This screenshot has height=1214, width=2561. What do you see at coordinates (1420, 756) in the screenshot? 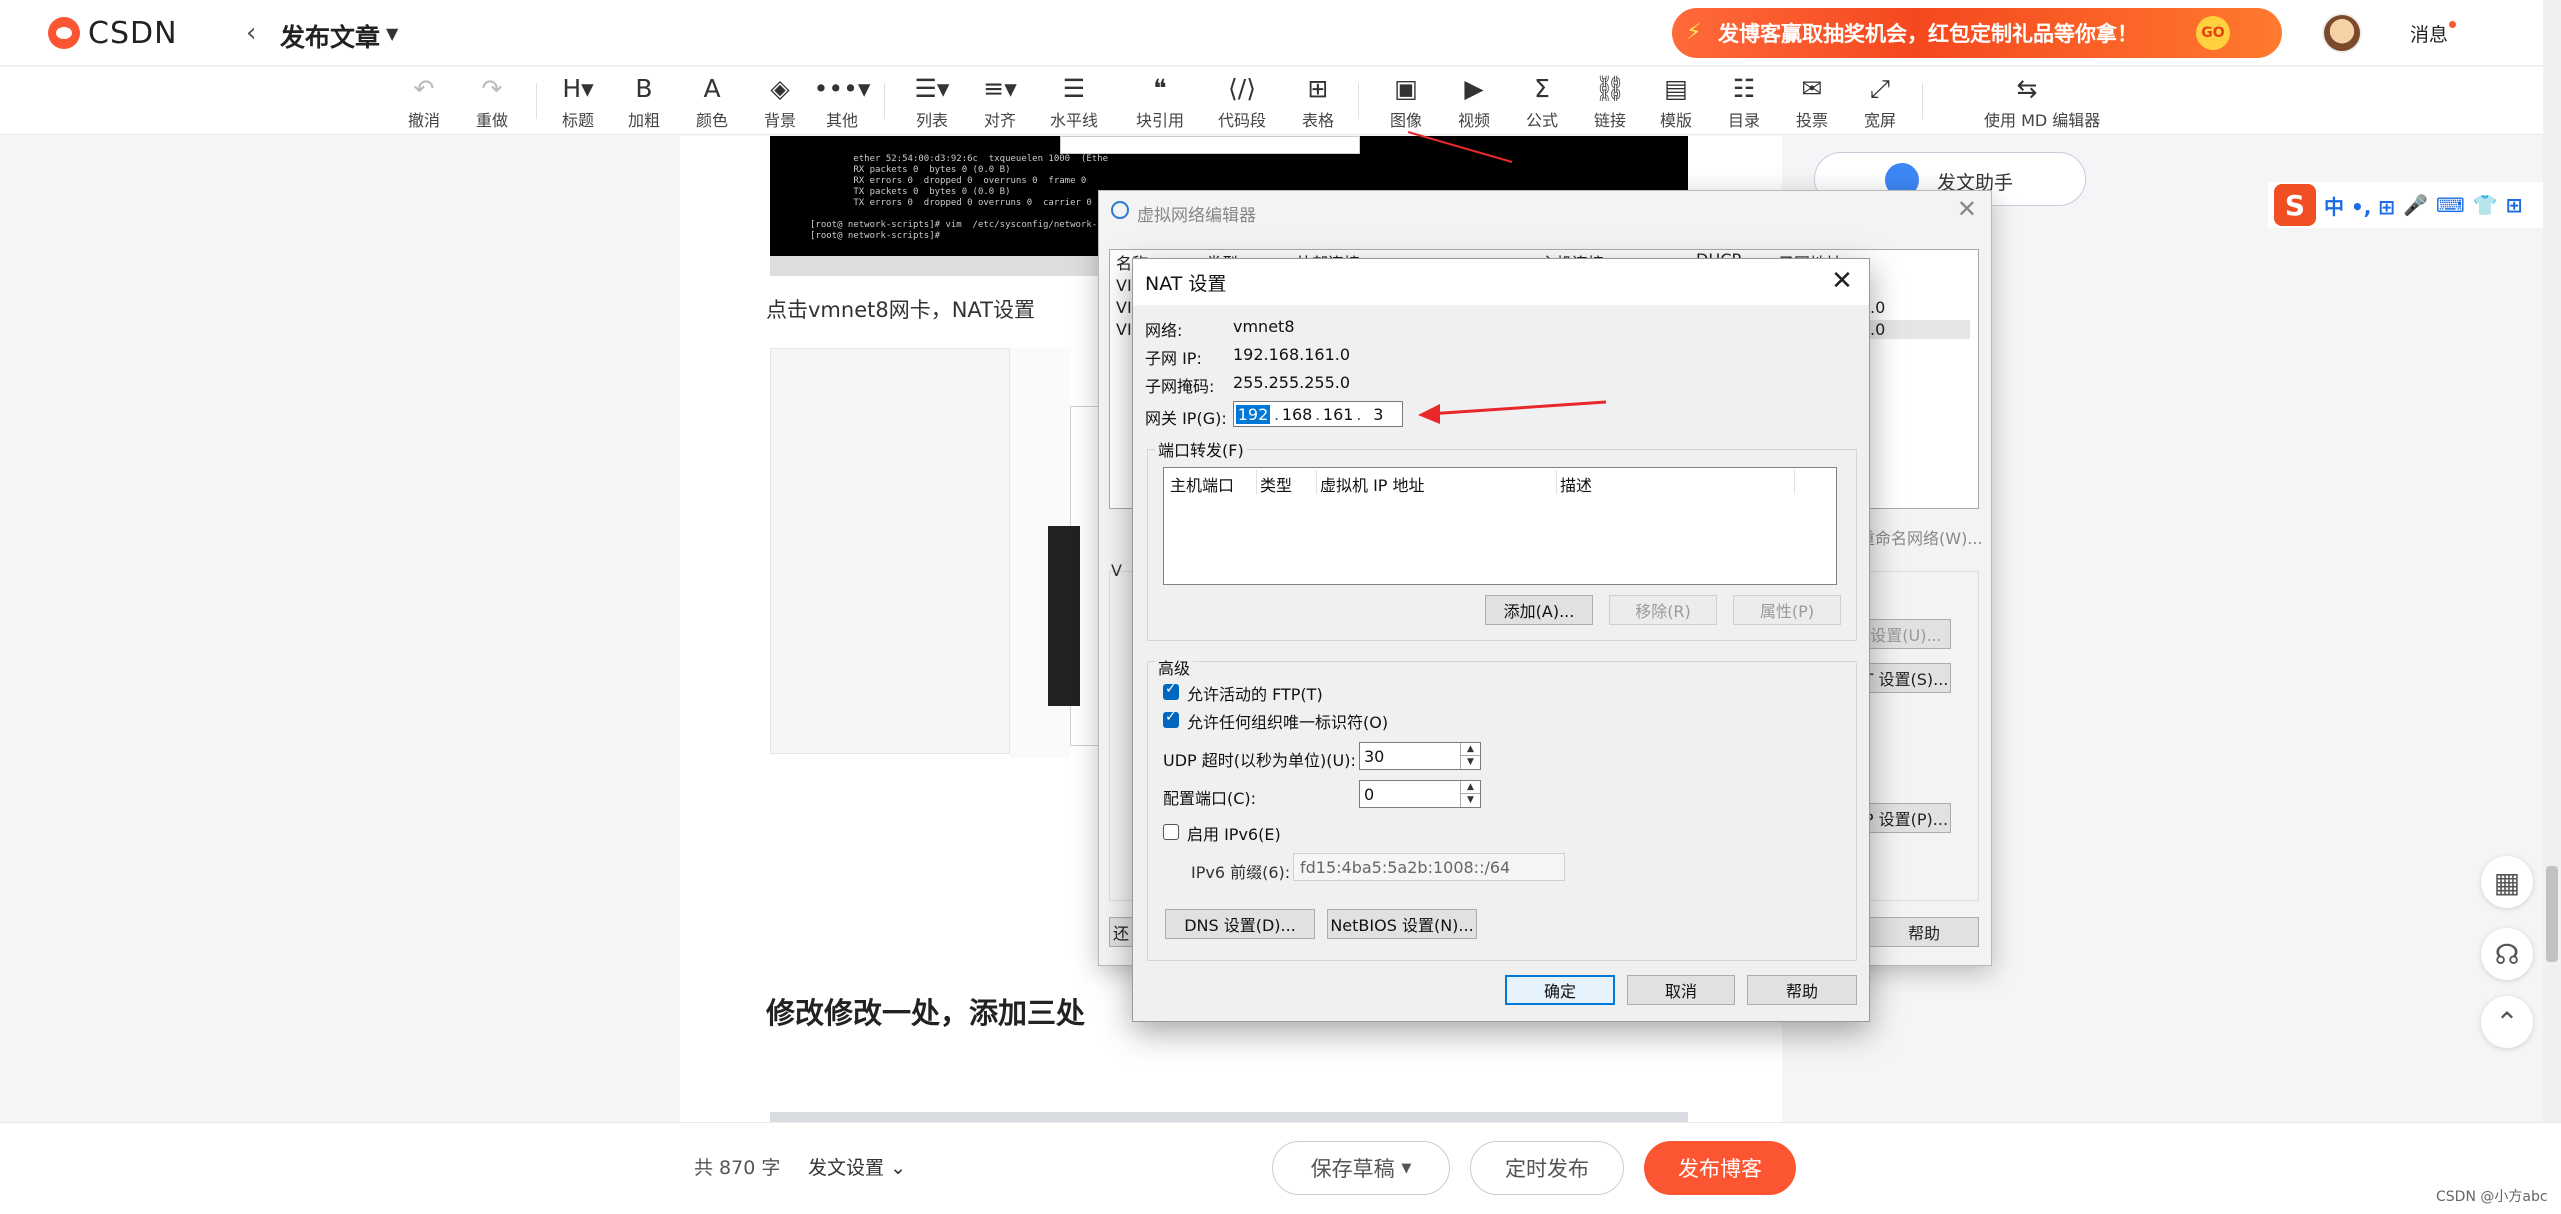
I see `udp-timeout-spinner: 30 ▲ ▼` at bounding box center [1420, 756].